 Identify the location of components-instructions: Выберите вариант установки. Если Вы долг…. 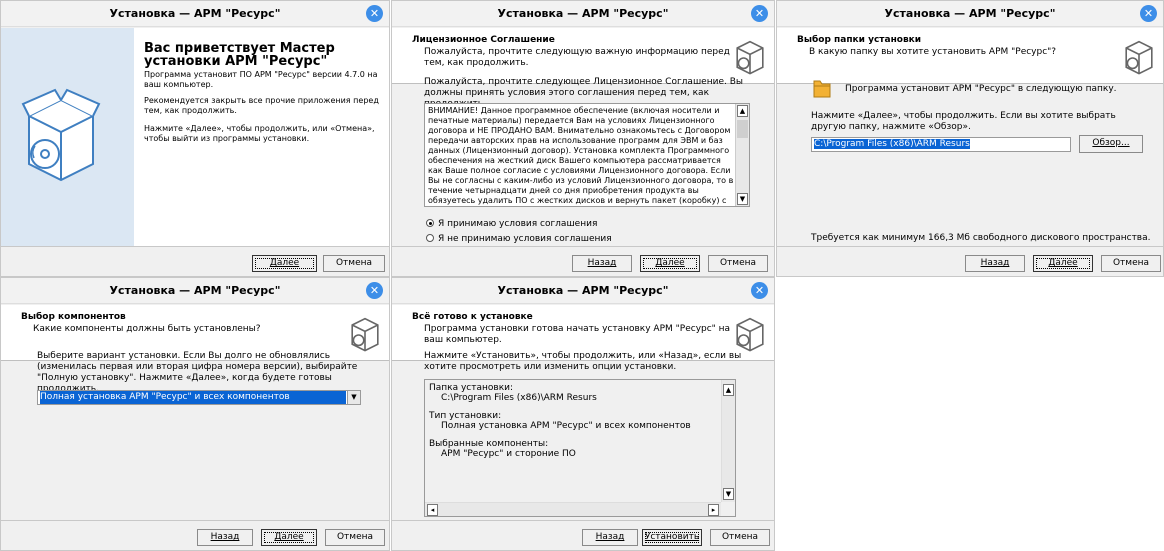
(197, 372).